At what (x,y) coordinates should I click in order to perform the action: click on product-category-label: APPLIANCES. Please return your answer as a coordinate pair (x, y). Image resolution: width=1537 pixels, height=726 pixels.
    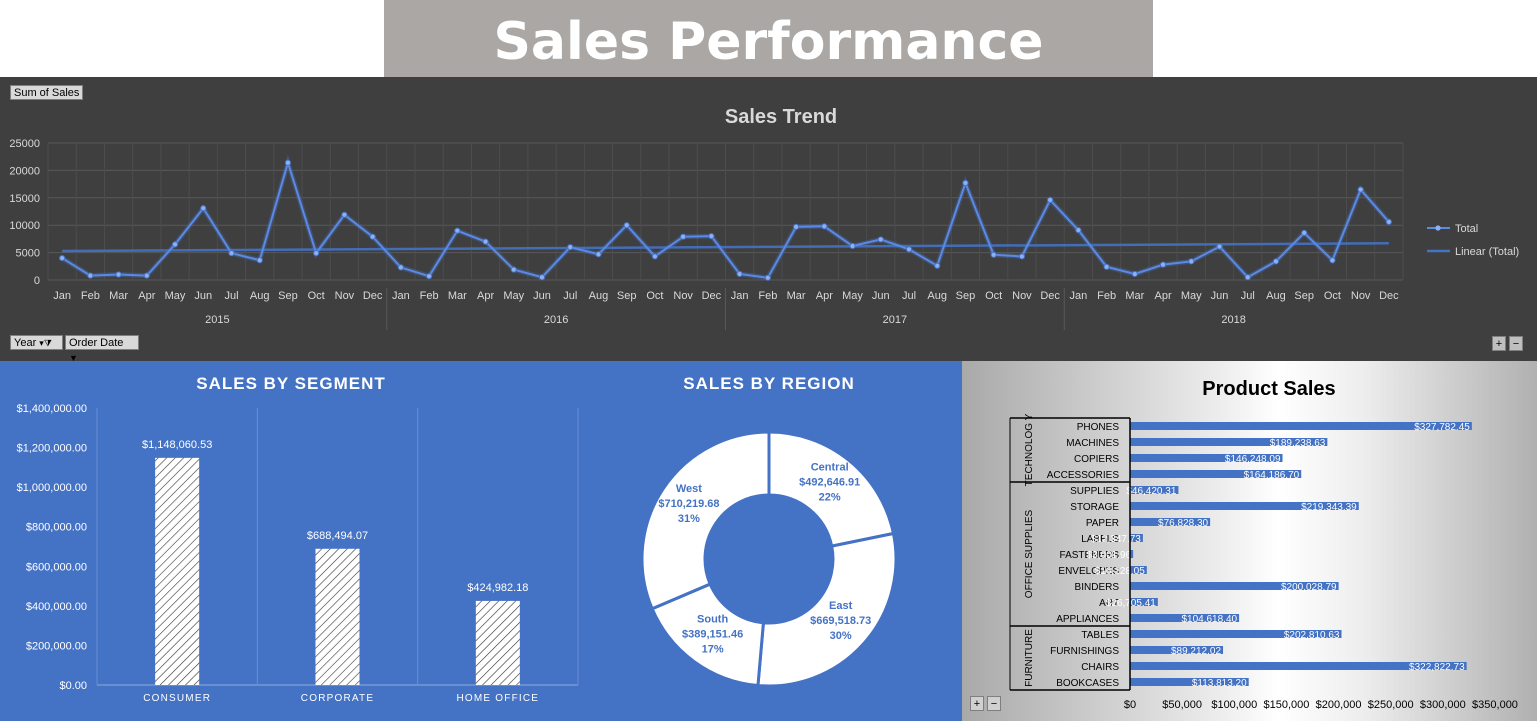
    Looking at the image, I should click on (1087, 619).